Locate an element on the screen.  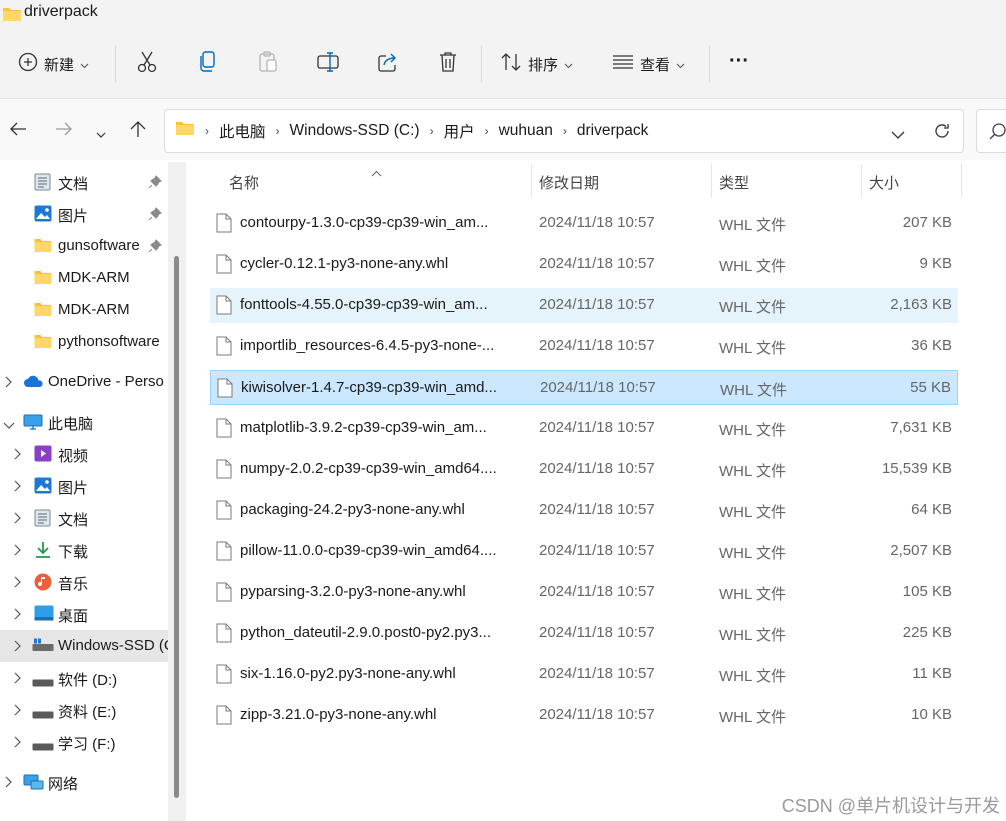
sidebar-item-onedrive: OneDrive - Perso is located at coordinates (84, 382).